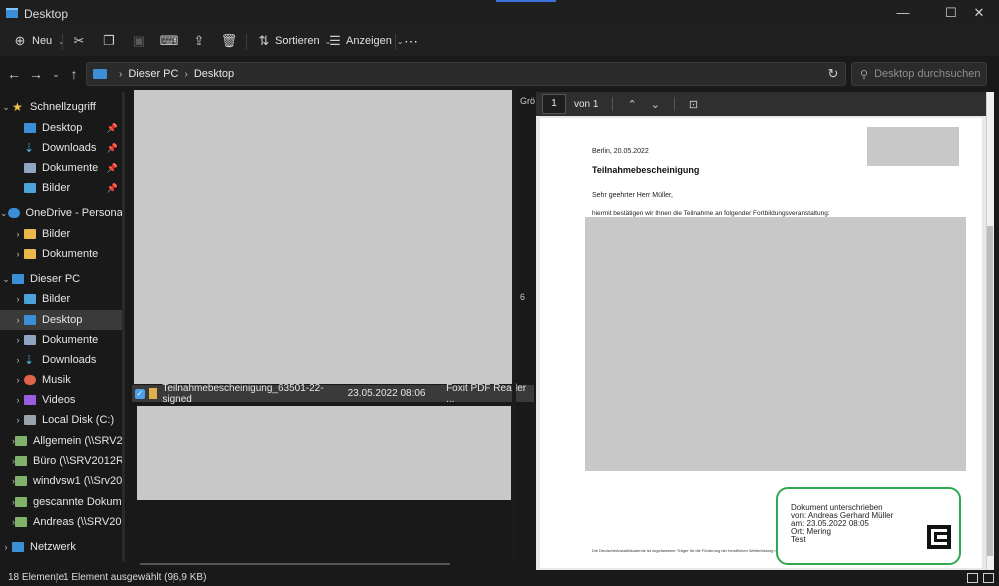  What do you see at coordinates (29, 148) in the screenshot?
I see `download-icon: ⇣` at bounding box center [29, 148].